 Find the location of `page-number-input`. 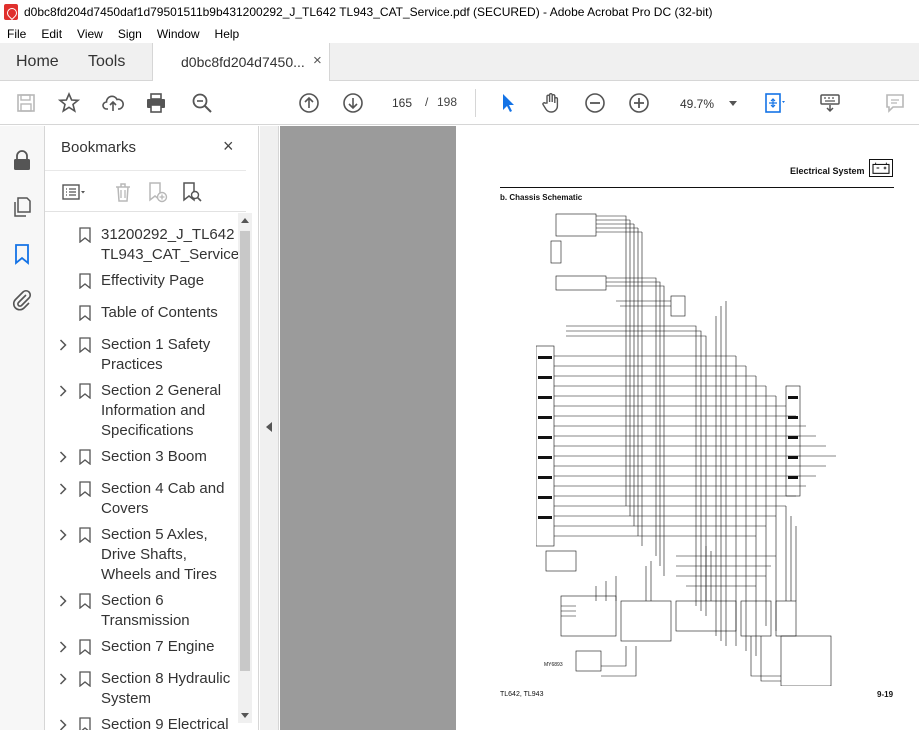

page-number-input is located at coordinates (402, 103).